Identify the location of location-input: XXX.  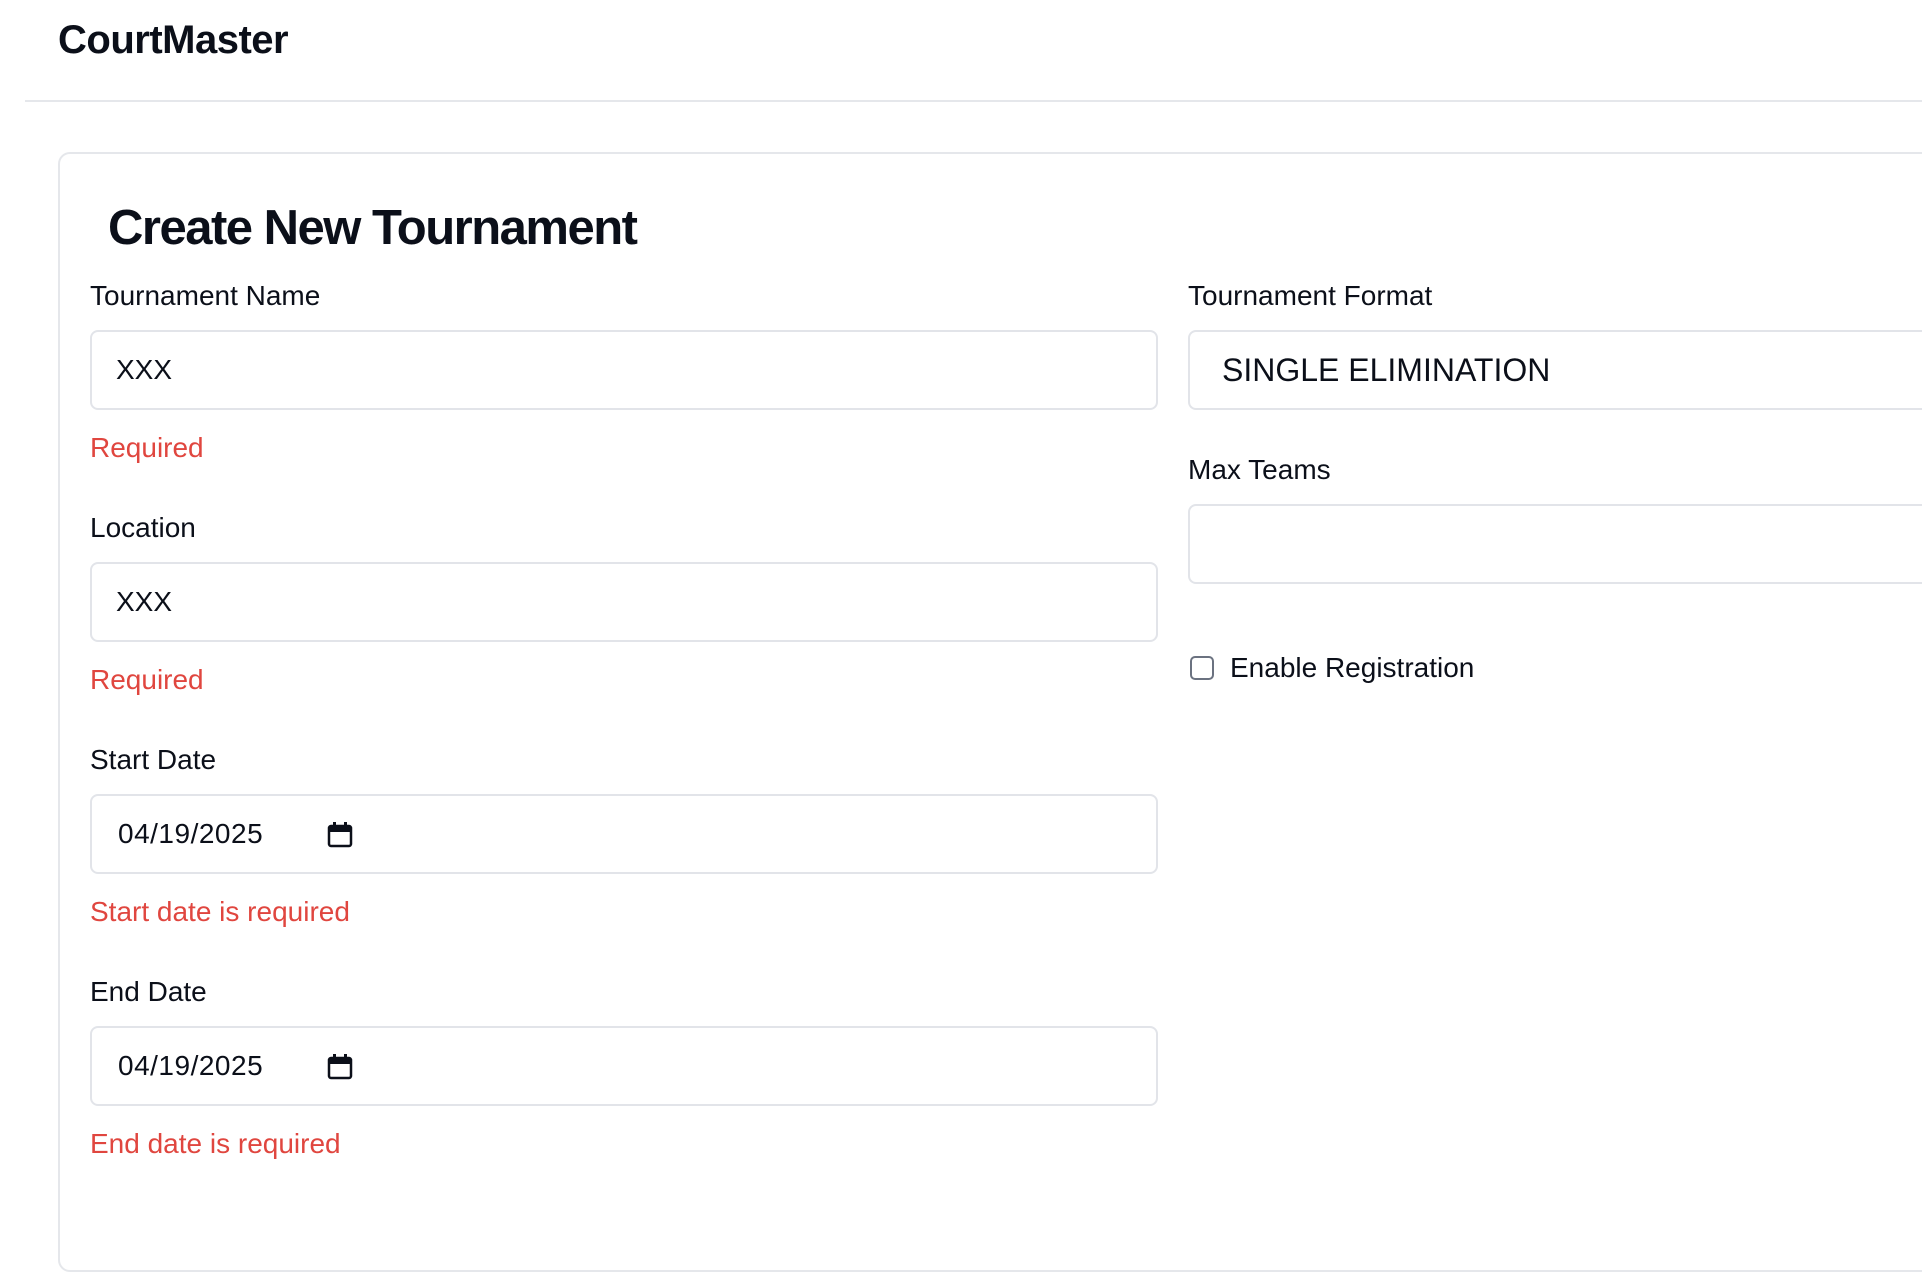
(624, 602).